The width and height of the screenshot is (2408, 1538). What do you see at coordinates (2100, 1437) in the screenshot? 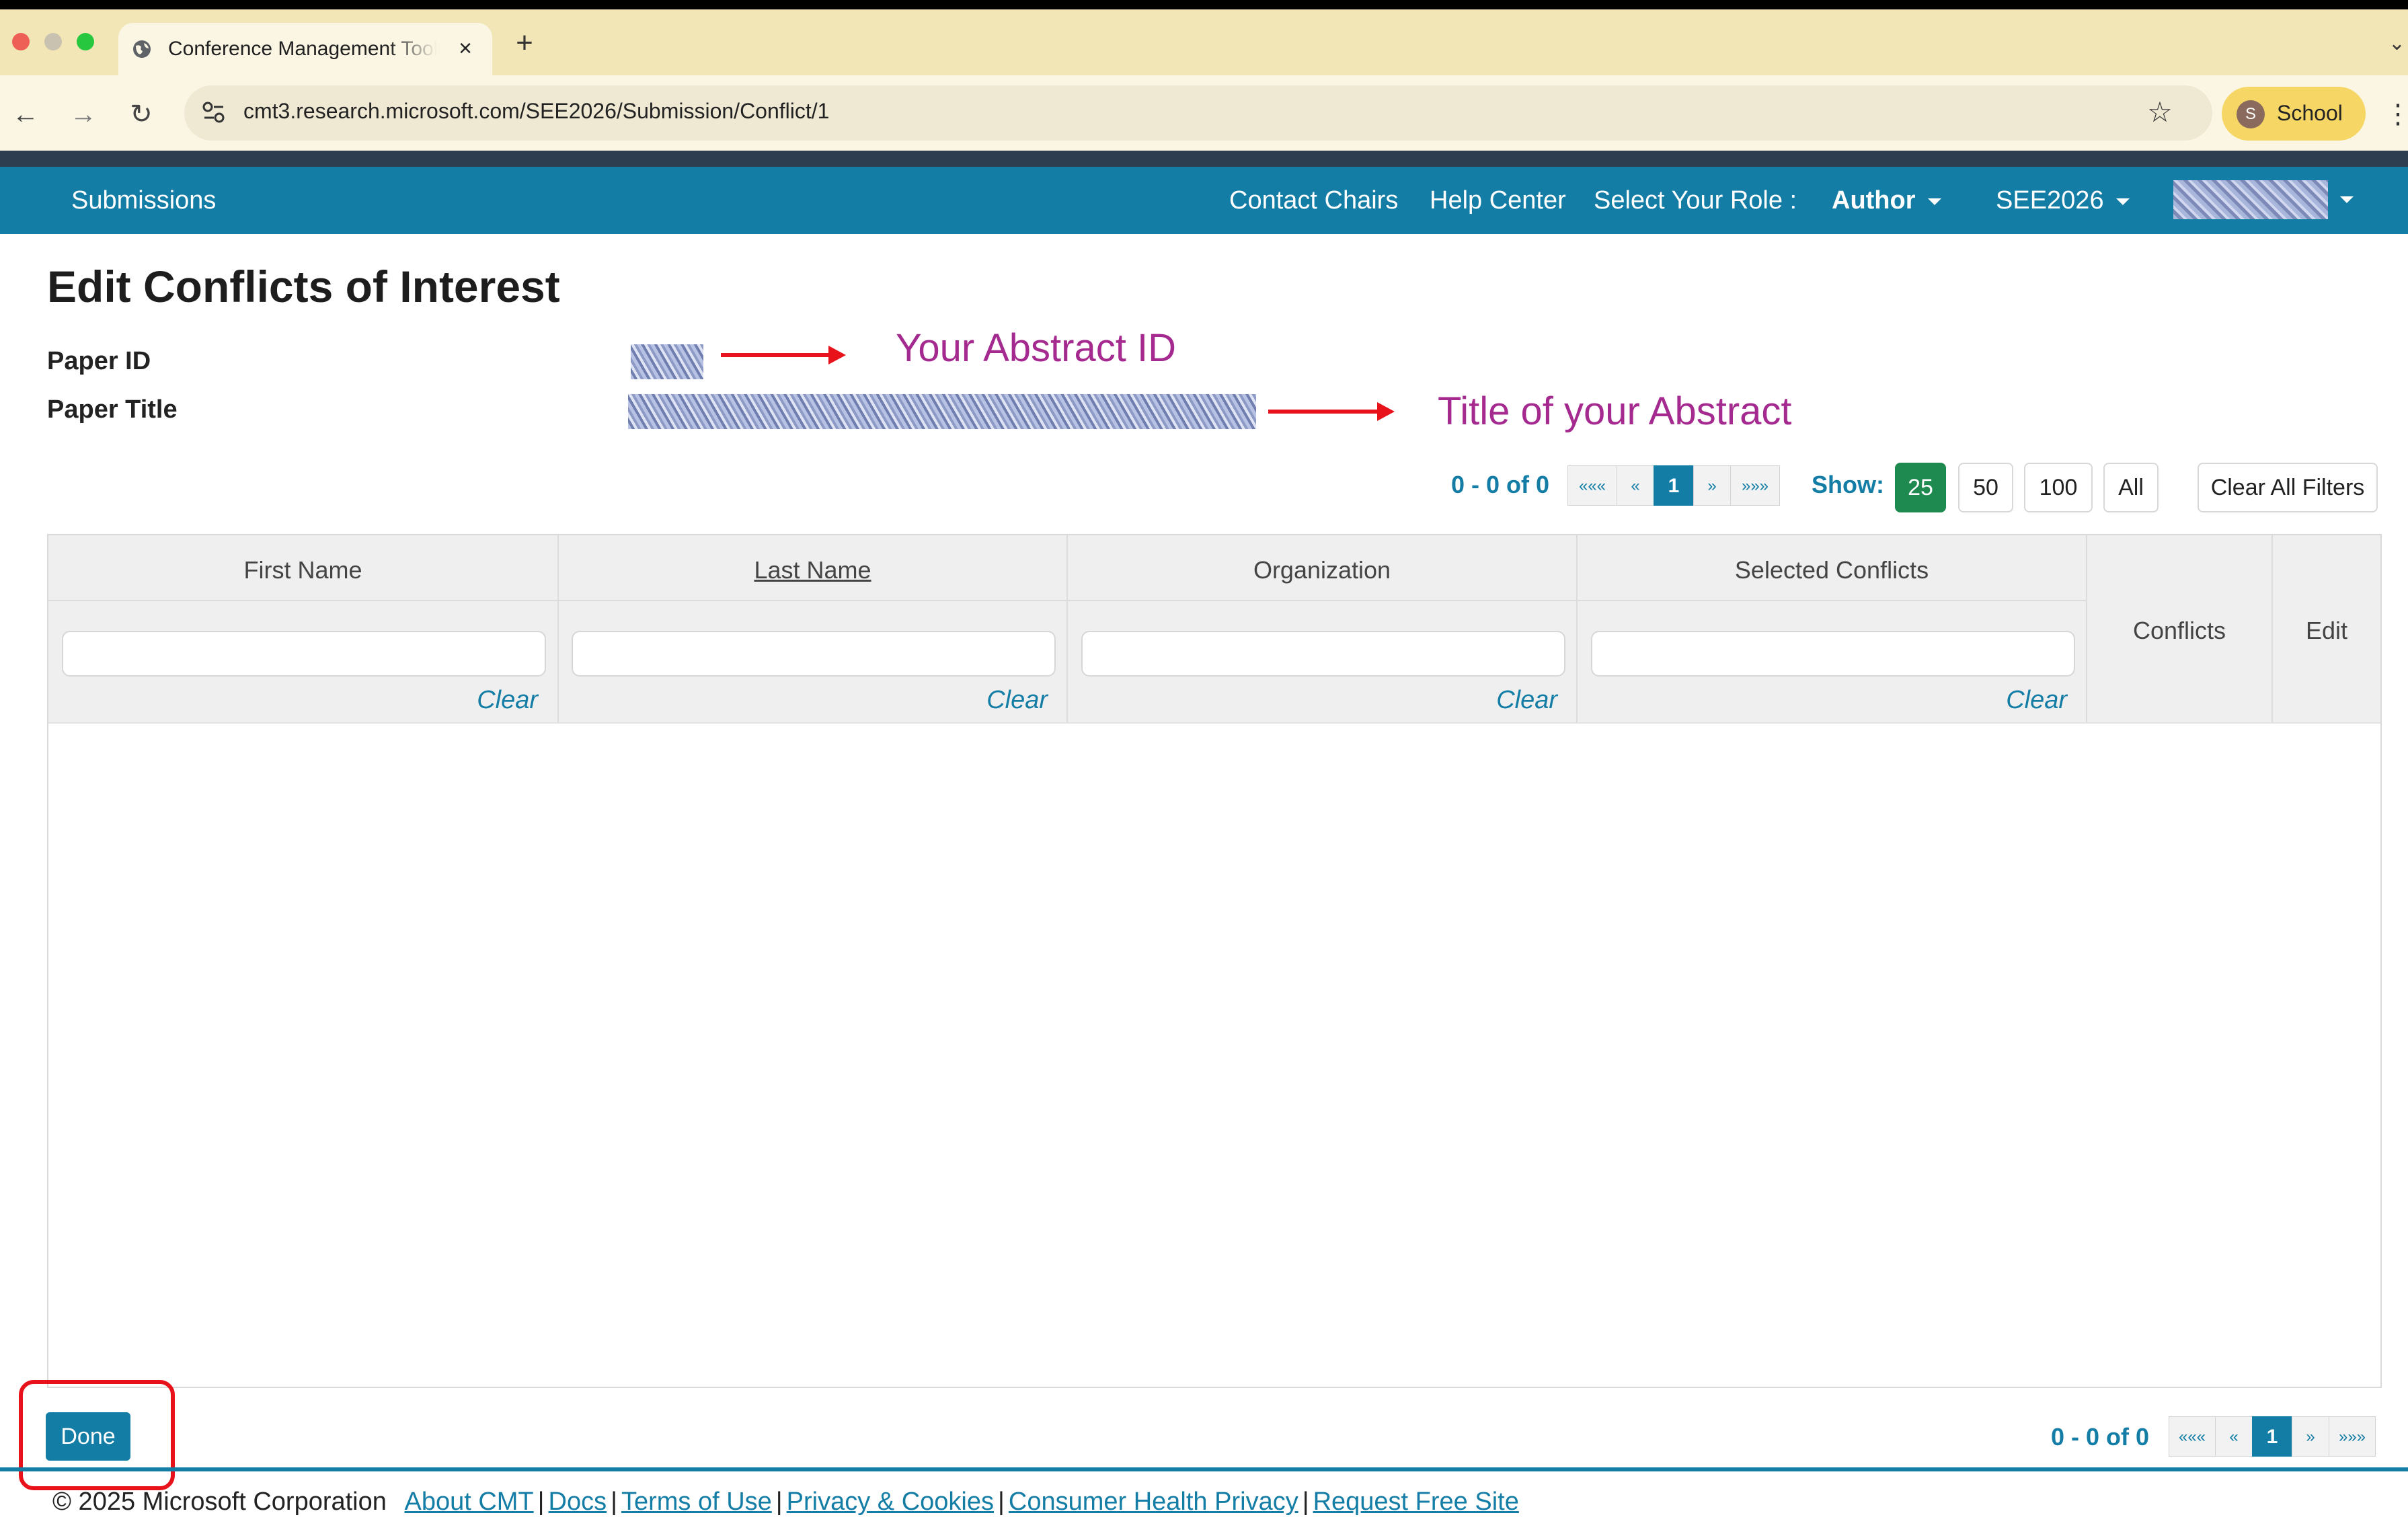
I see `result-count-bottom: 0 - 0 of 0` at bounding box center [2100, 1437].